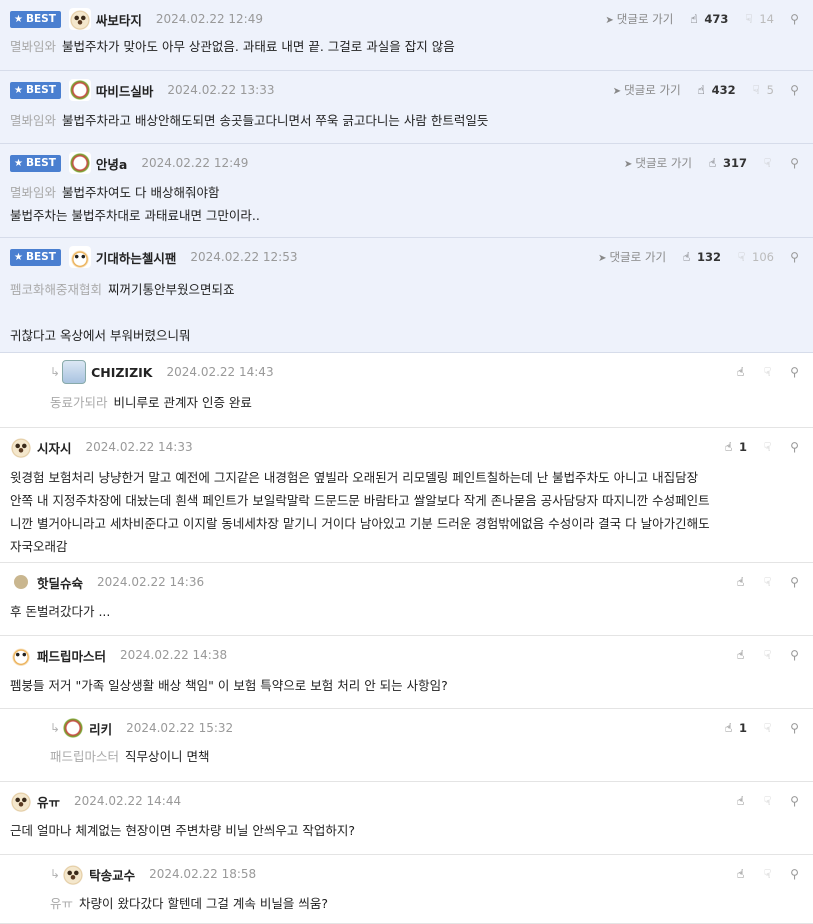 The width and height of the screenshot is (813, 924). Describe the element at coordinates (734, 163) in the screenshot. I see `upvote-count: 317` at that location.